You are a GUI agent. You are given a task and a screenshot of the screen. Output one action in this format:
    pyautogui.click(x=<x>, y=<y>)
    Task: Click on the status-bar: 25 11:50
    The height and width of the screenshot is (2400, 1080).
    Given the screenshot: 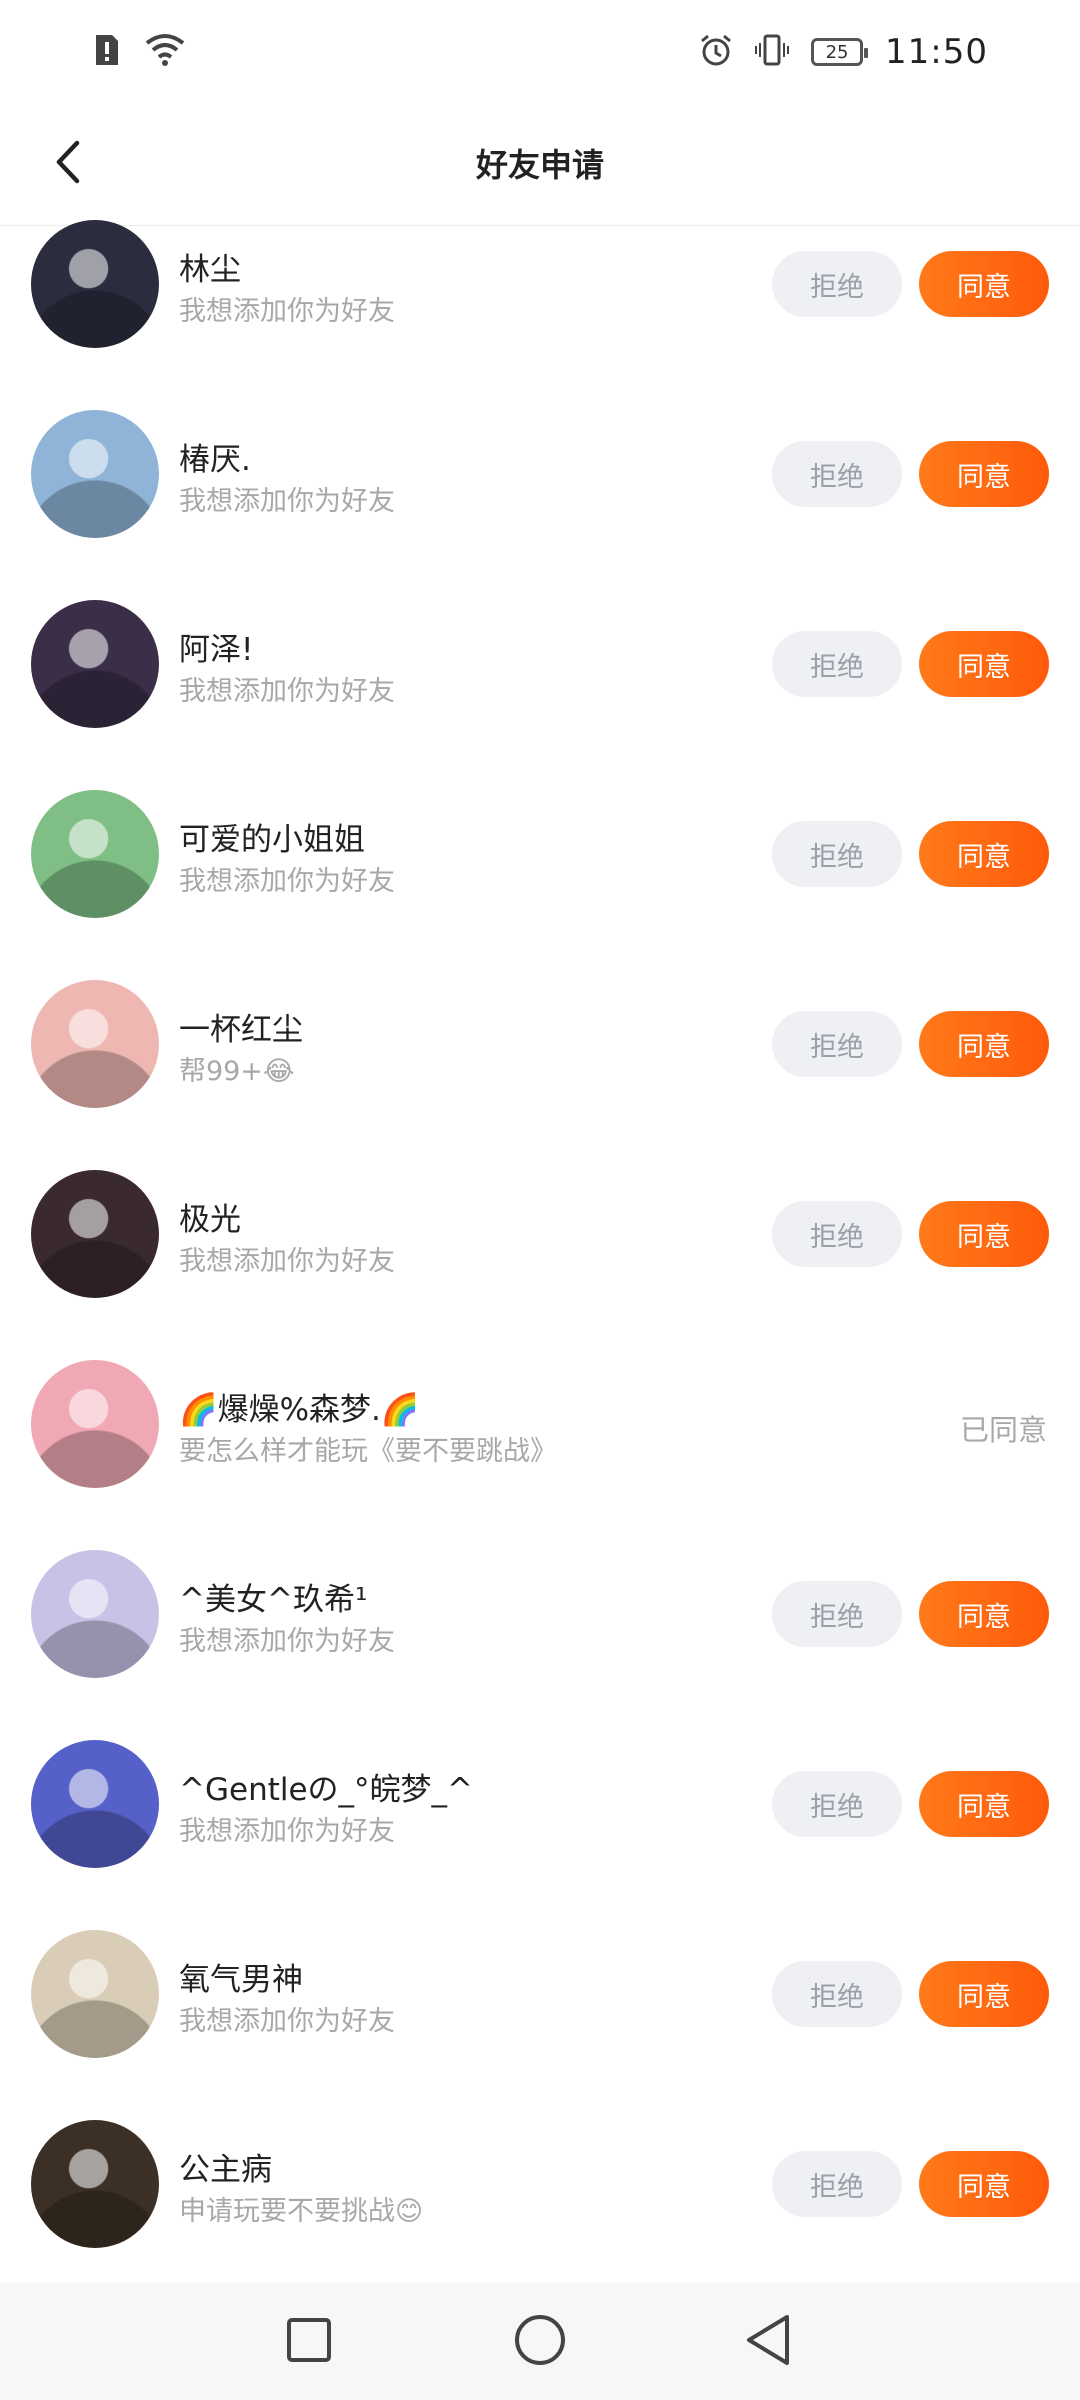 What is the action you would take?
    pyautogui.click(x=540, y=52)
    